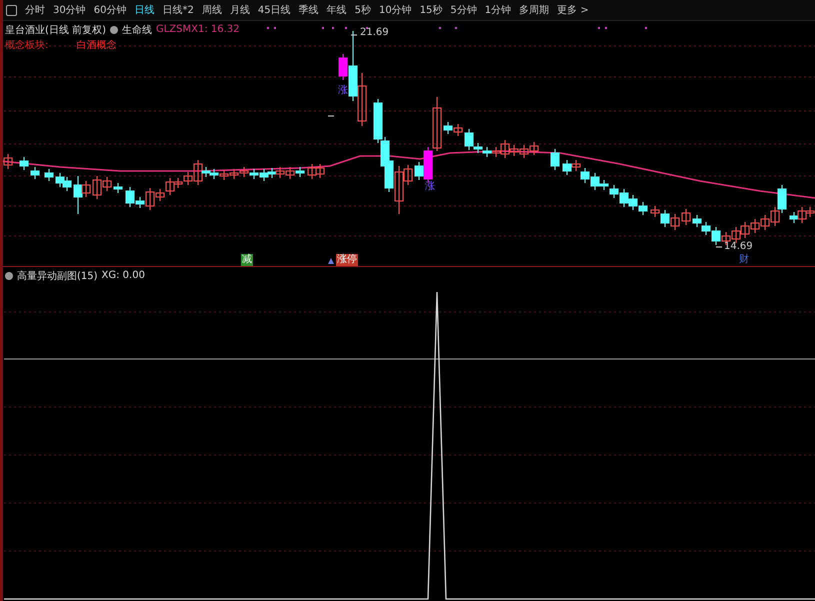 This screenshot has height=601, width=815. What do you see at coordinates (137, 30) in the screenshot?
I see `indicator-name: 生命线` at bounding box center [137, 30].